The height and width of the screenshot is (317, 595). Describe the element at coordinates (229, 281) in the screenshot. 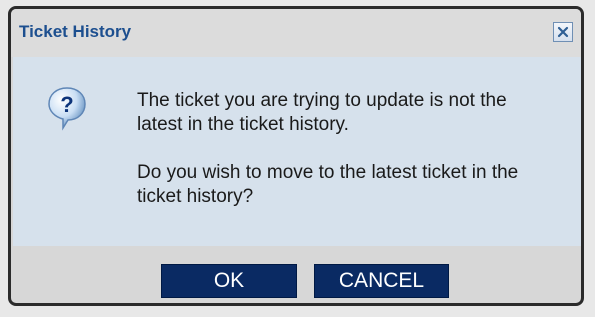

I see `ok-button: OK` at that location.